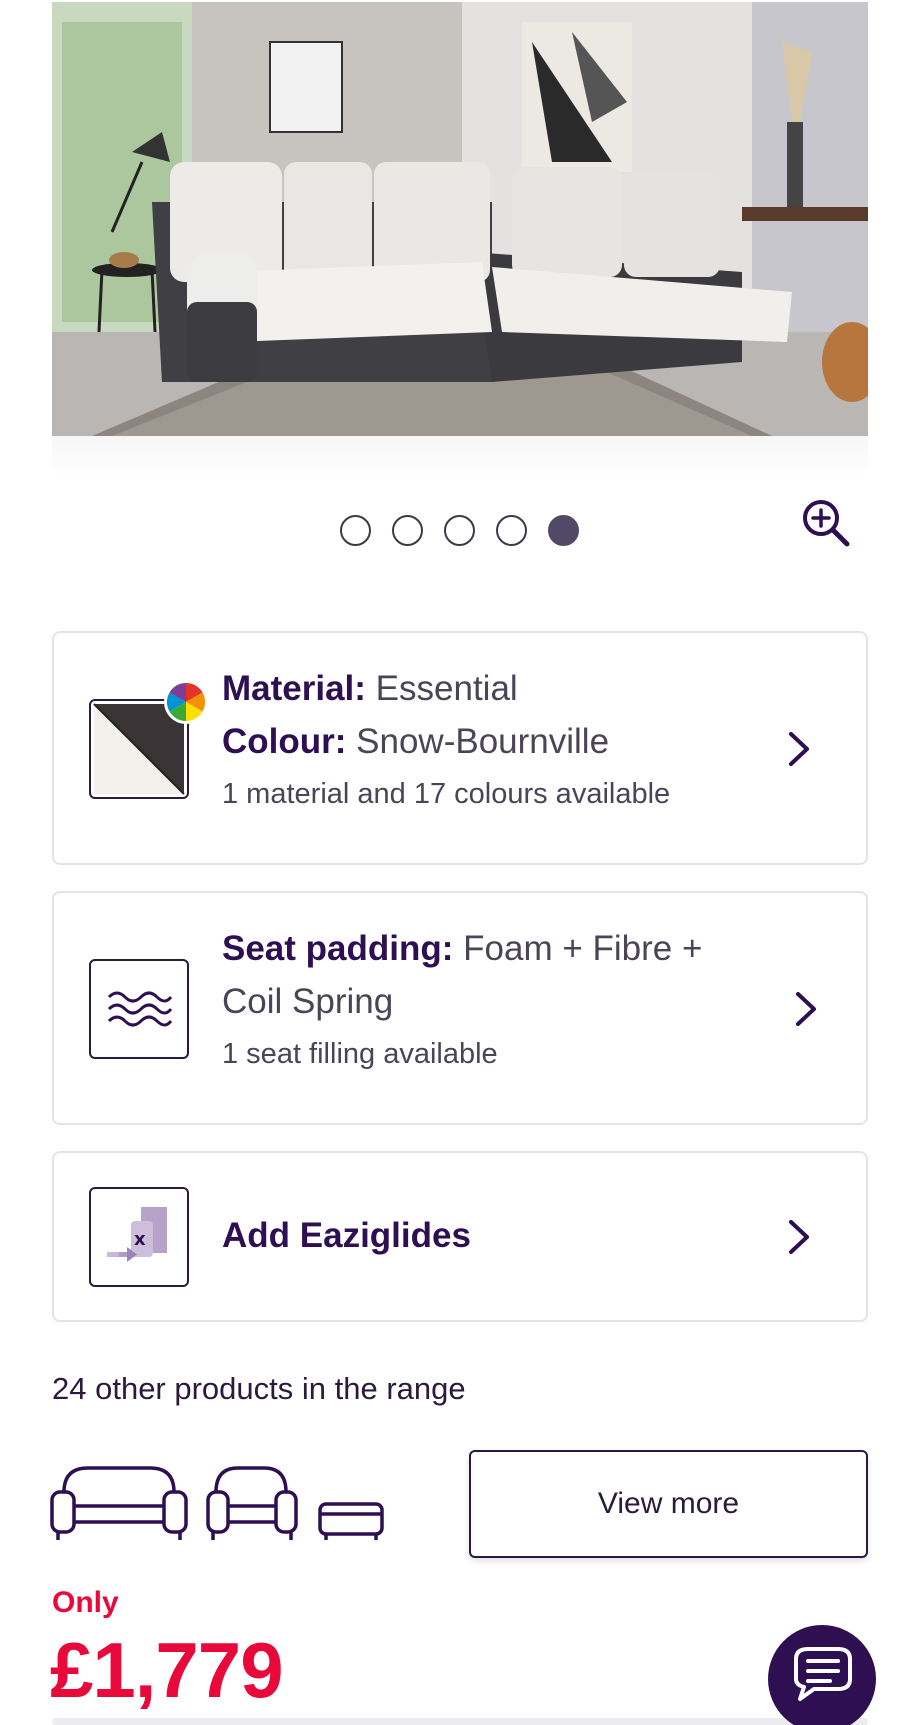 This screenshot has width=920, height=1725. I want to click on range-product-icons, so click(217, 1503).